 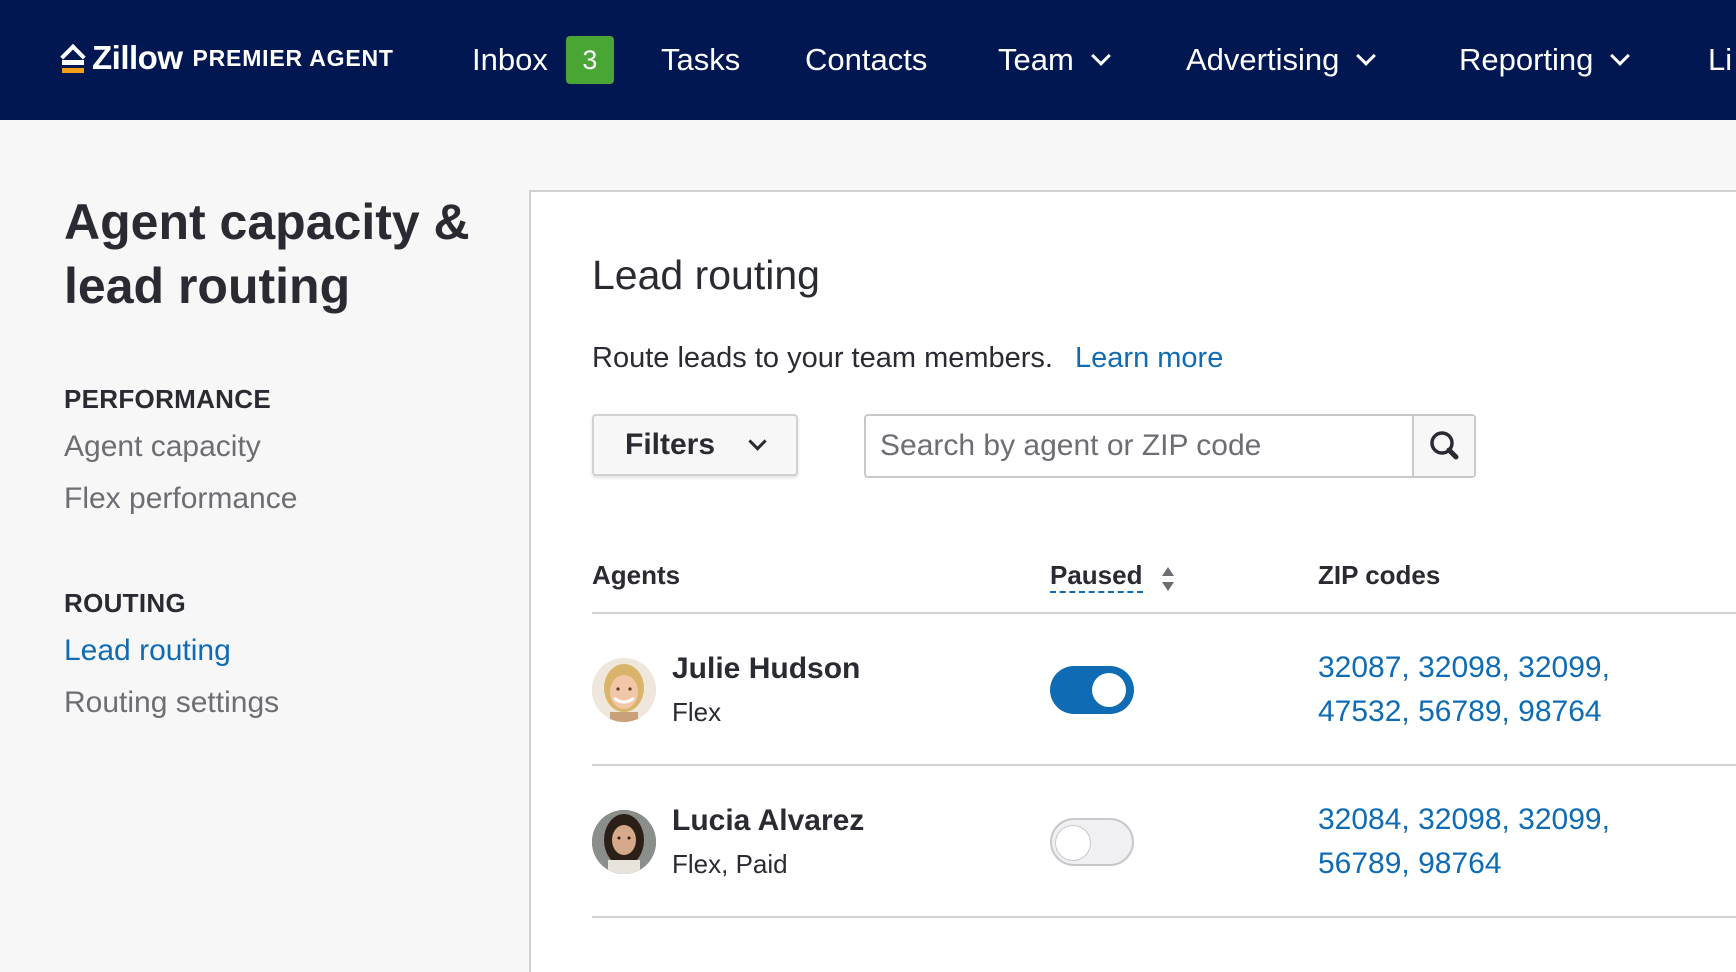 I want to click on filters-button: Filters, so click(x=695, y=445).